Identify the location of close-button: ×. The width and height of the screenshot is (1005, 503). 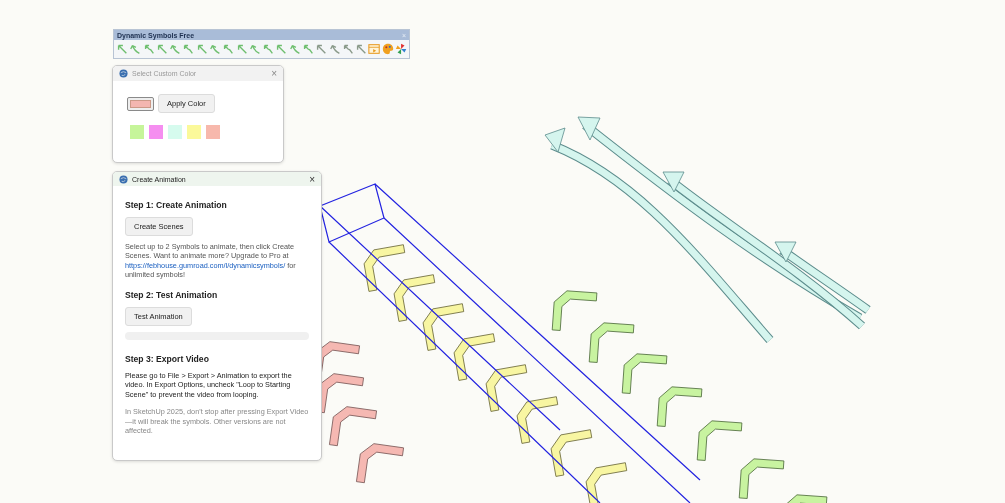
(312, 179).